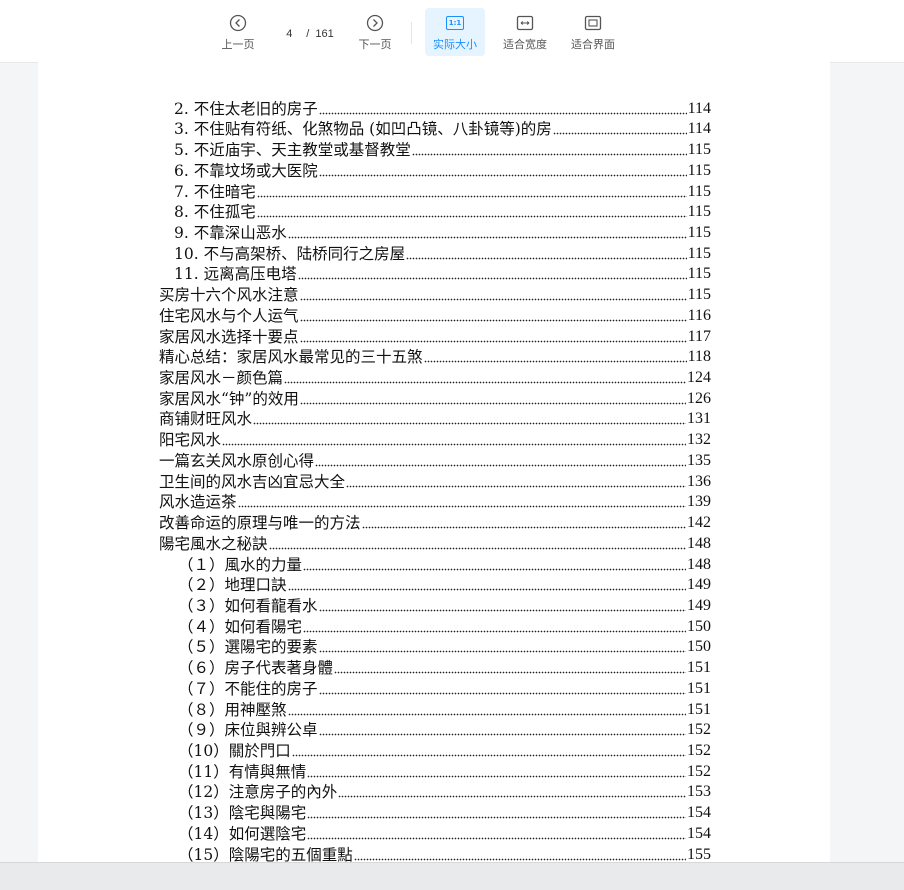 This screenshot has height=890, width=904. I want to click on toc-entry: 一篇玄关风水原创心得 135, so click(435, 460).